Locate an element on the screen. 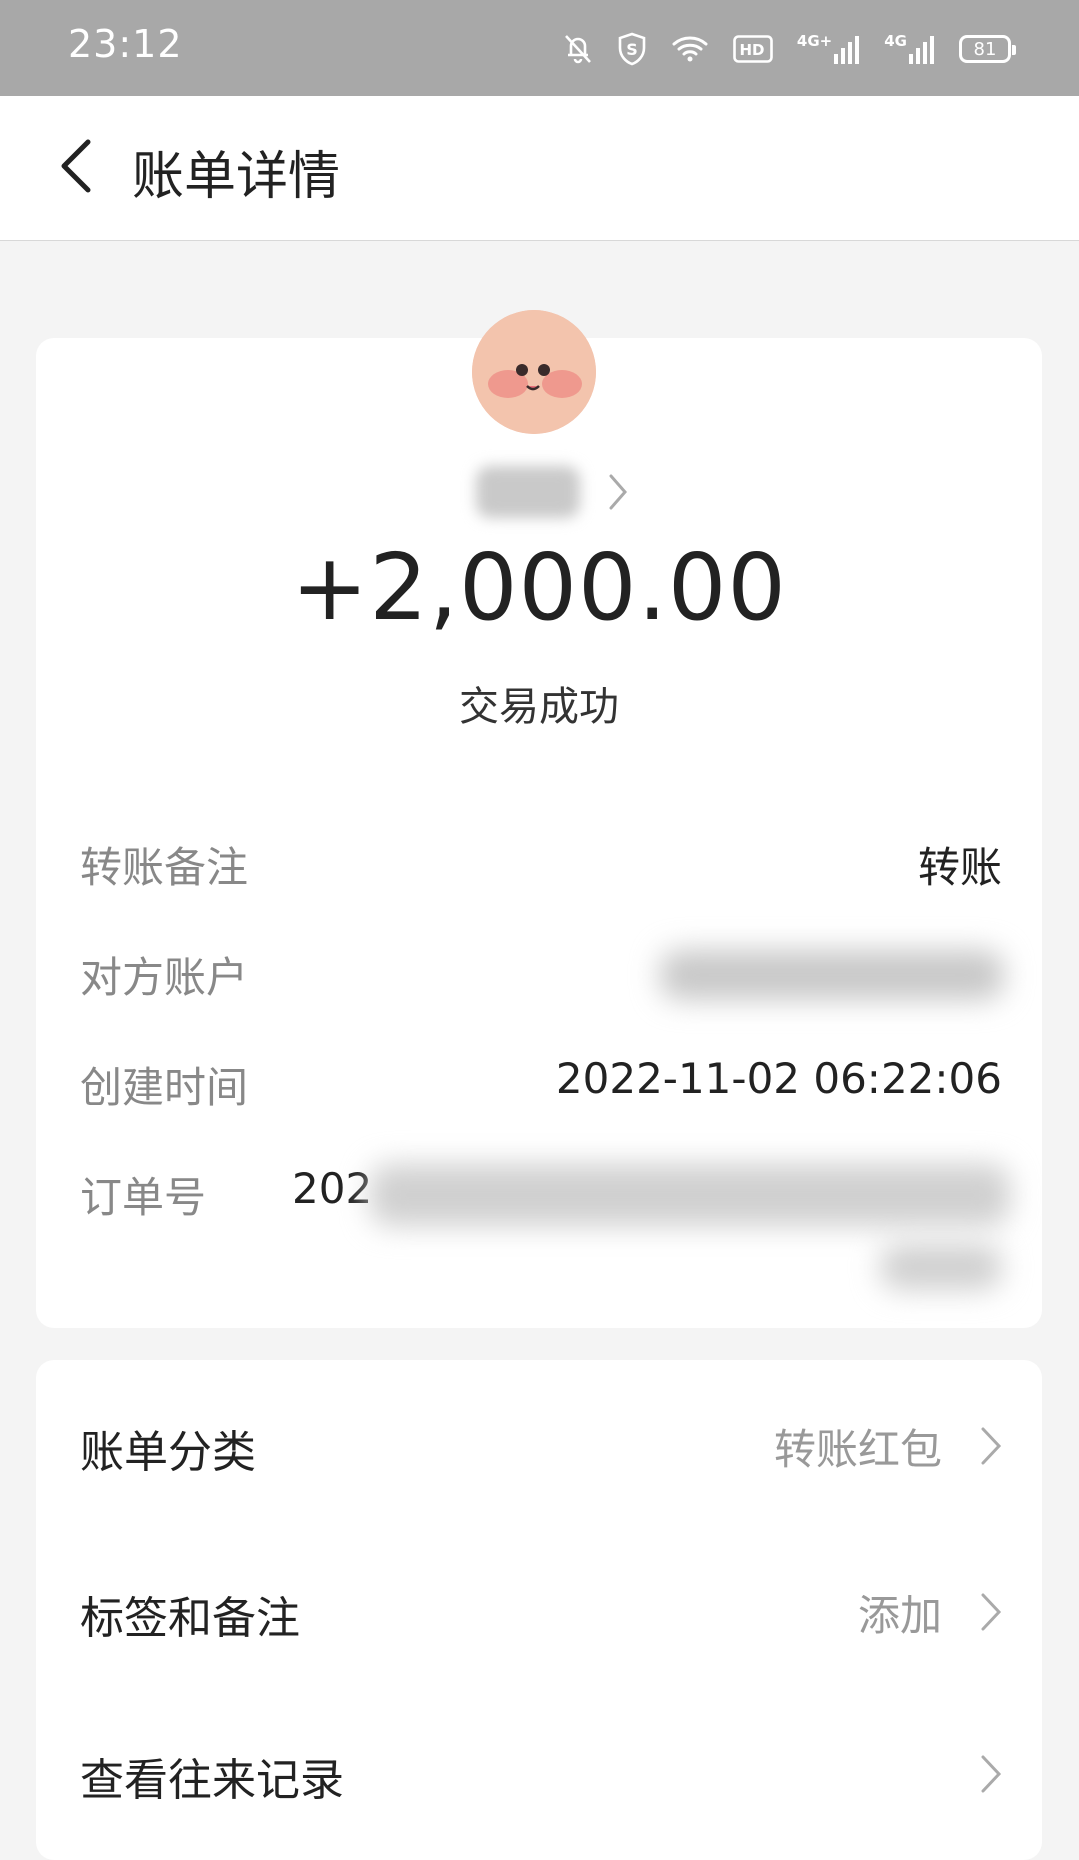  battery-icon: 81 is located at coordinates (987, 49).